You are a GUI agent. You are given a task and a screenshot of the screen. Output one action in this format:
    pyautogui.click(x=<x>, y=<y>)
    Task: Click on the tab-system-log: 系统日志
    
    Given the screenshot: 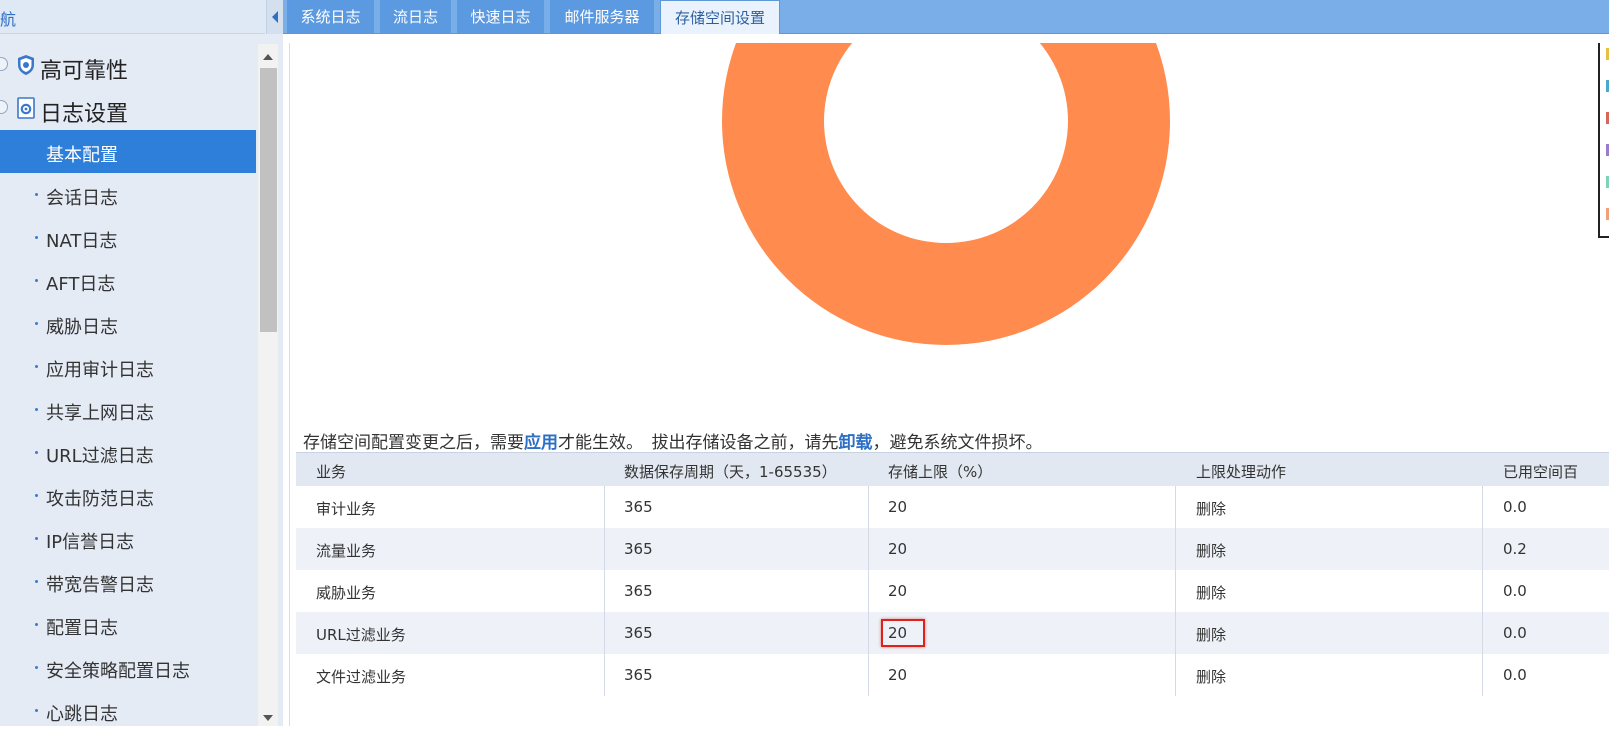 What is the action you would take?
    pyautogui.click(x=330, y=16)
    